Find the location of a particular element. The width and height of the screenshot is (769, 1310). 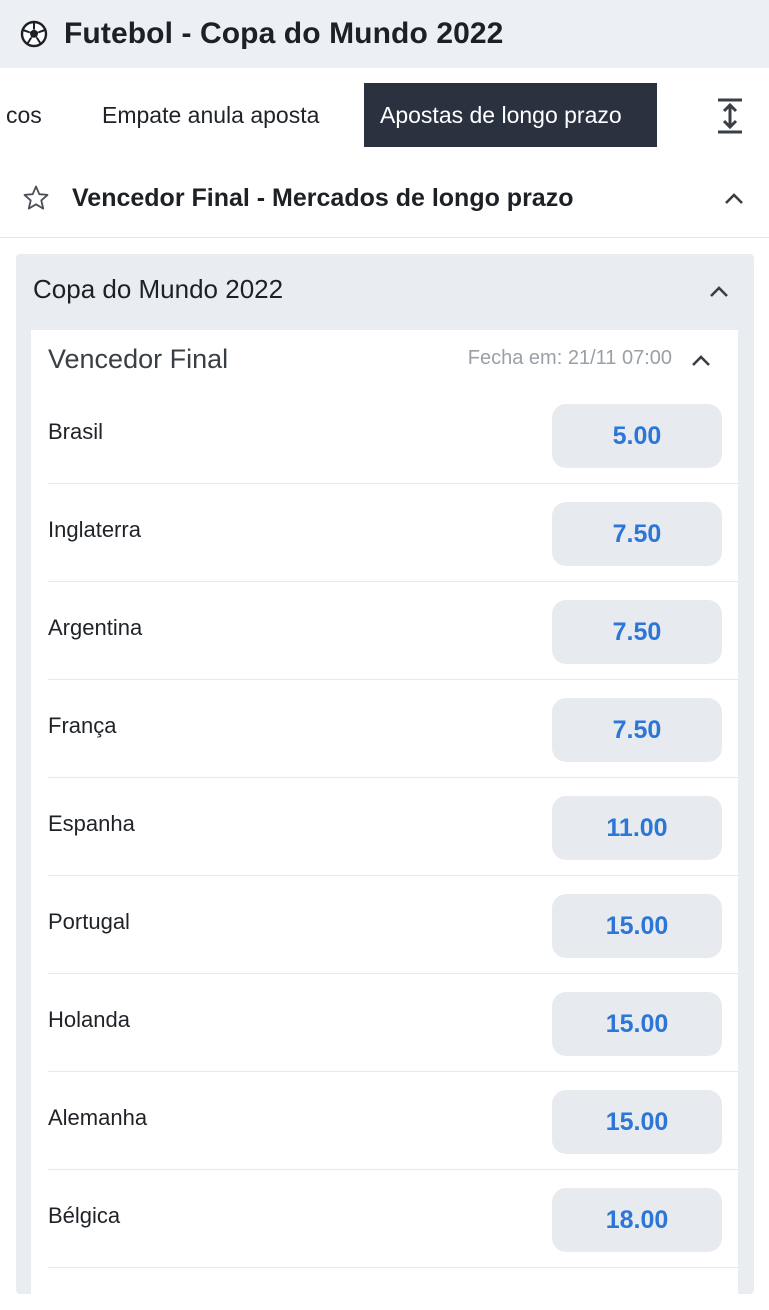

team-name: Bélgica is located at coordinates (84, 1215).